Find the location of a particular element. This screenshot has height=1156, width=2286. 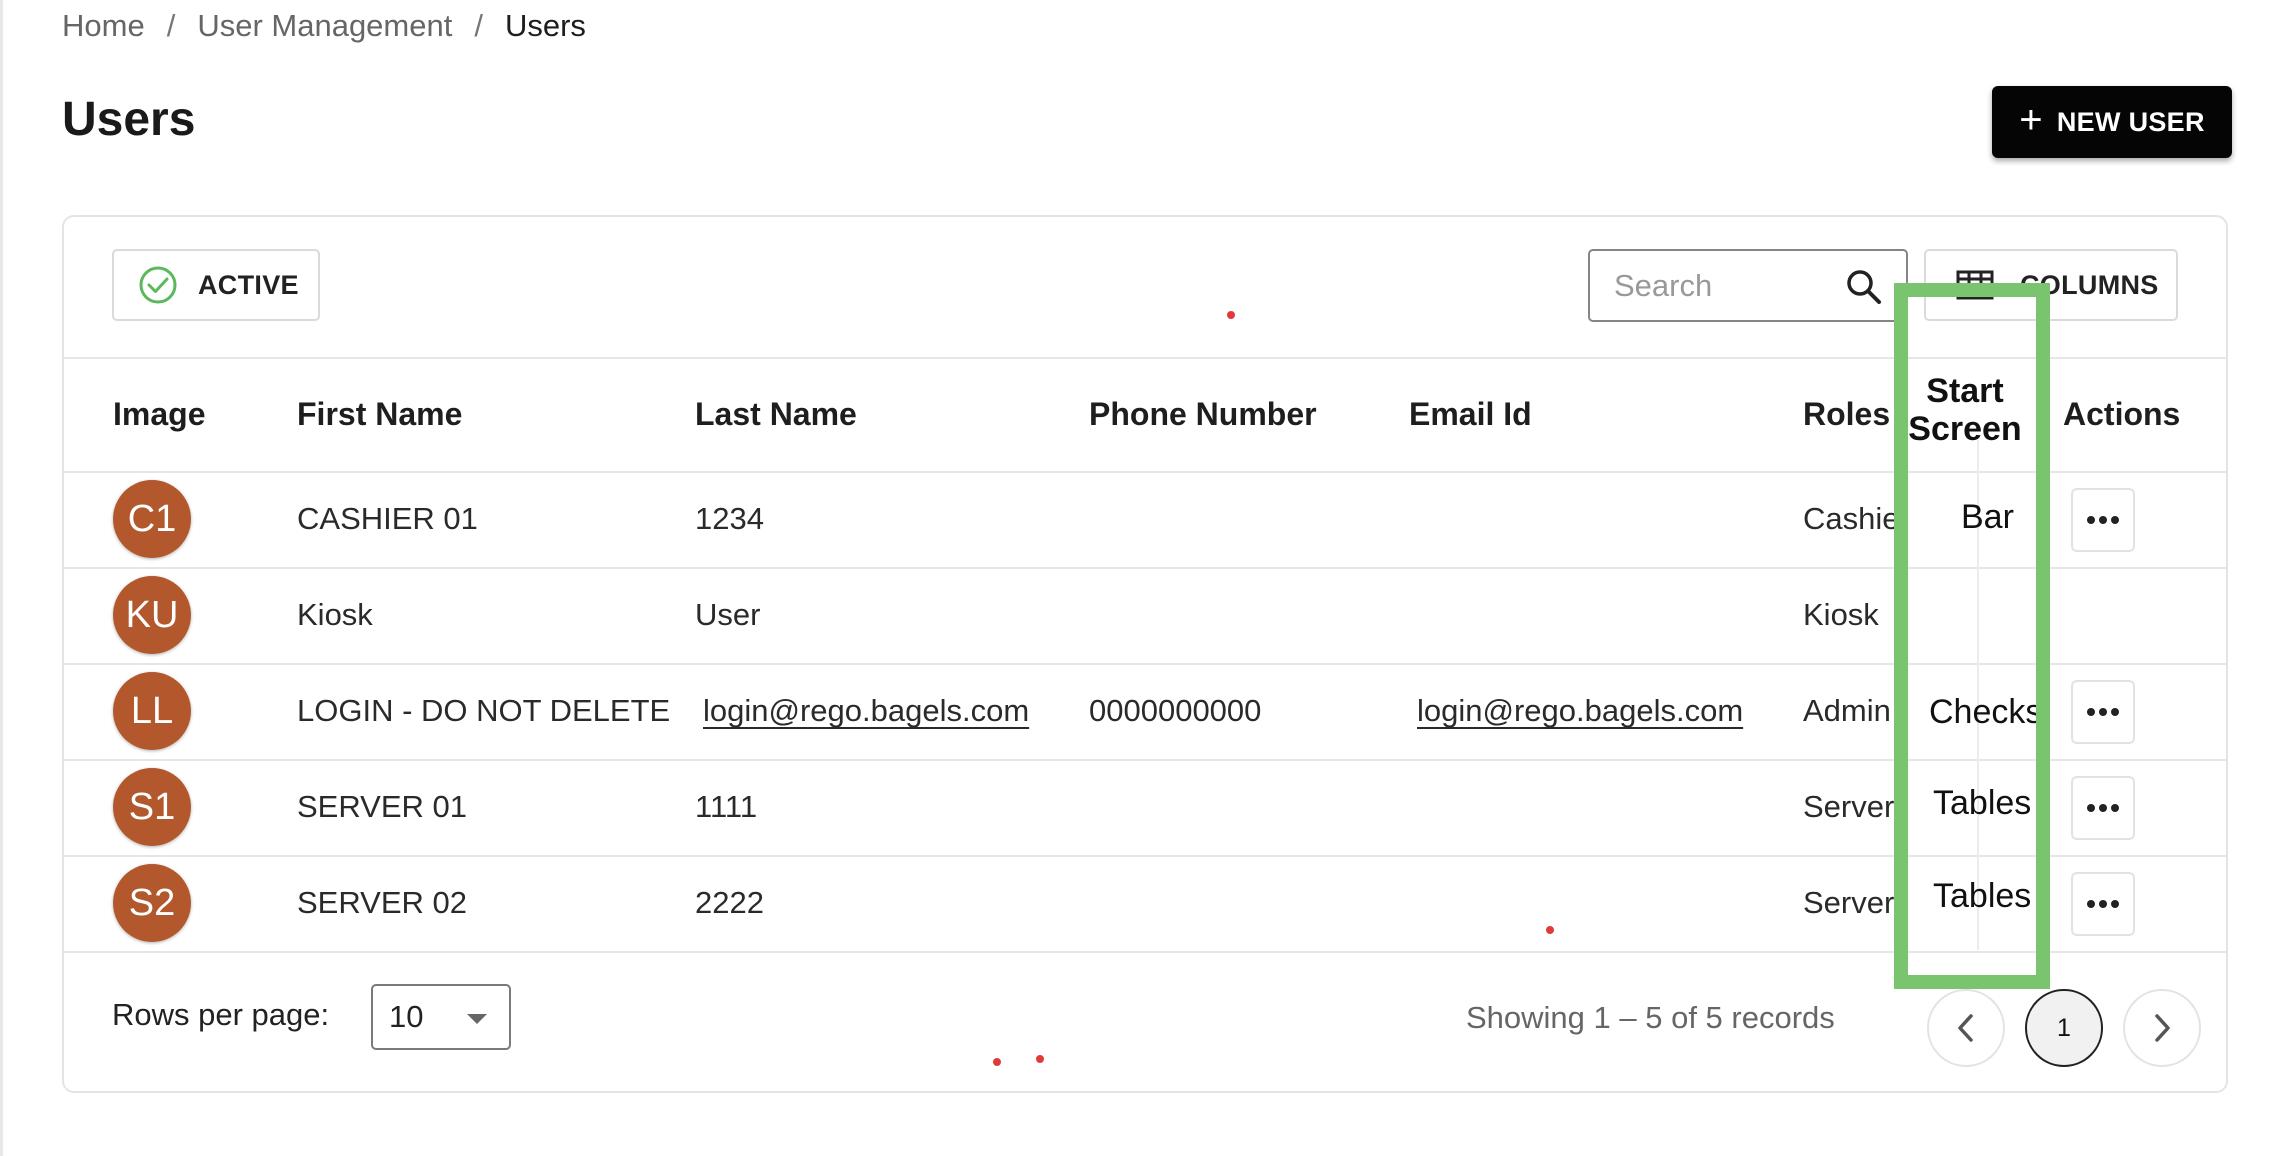

avatar: KU is located at coordinates (152, 615).